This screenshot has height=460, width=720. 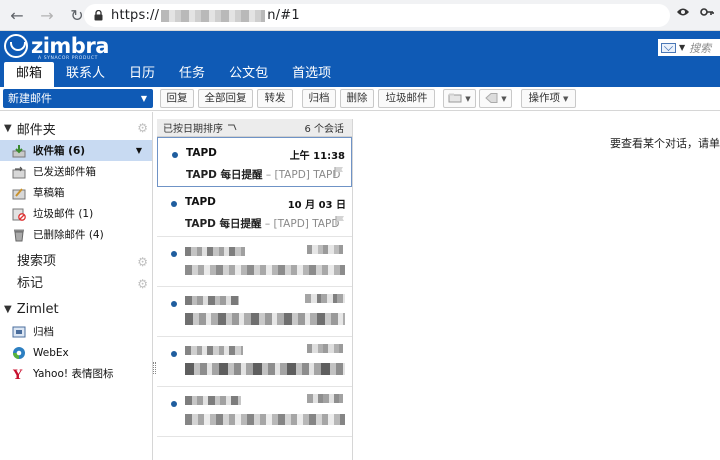 What do you see at coordinates (43, 332) in the screenshot?
I see `zimlet-label: 归档` at bounding box center [43, 332].